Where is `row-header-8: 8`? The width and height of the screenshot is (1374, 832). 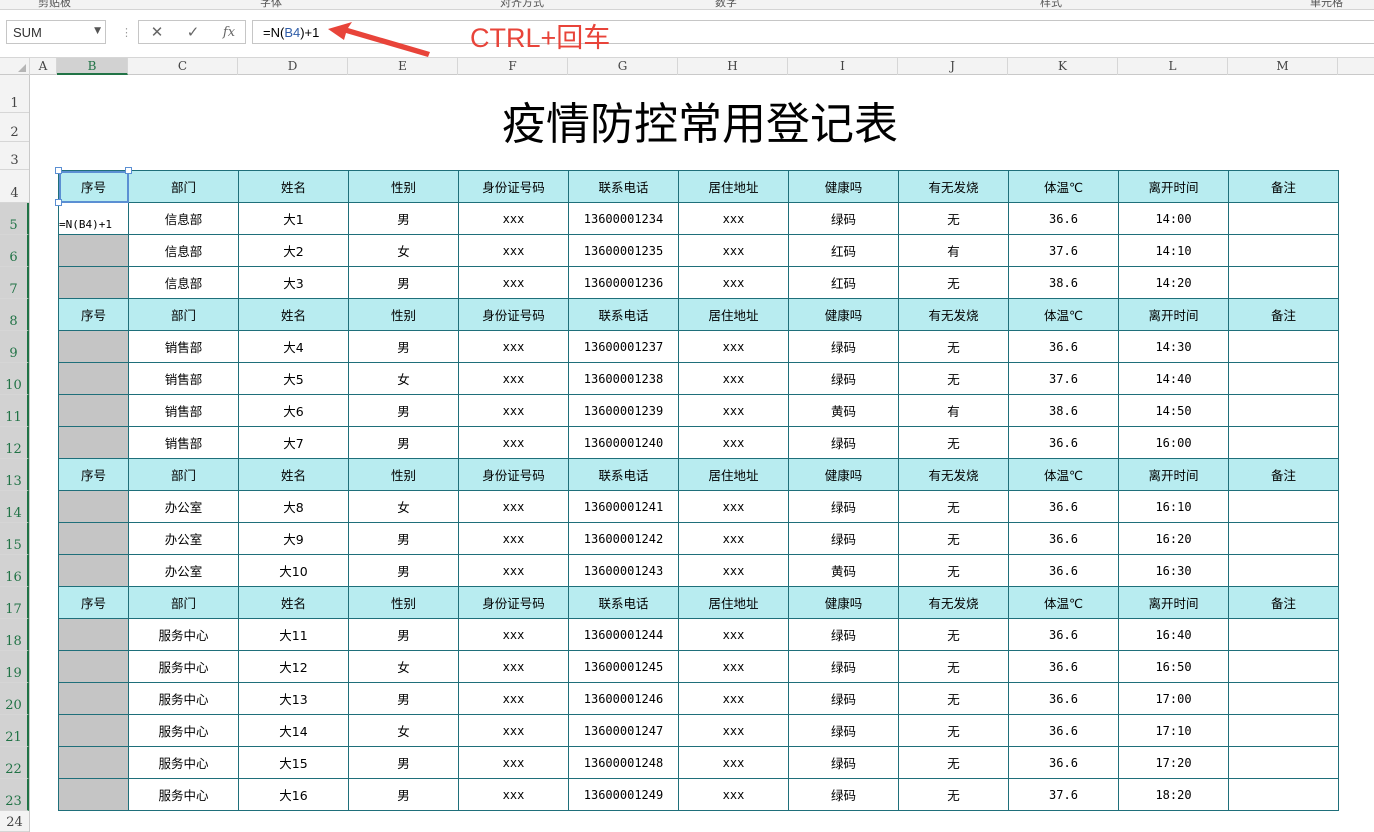 row-header-8: 8 is located at coordinates (14, 315).